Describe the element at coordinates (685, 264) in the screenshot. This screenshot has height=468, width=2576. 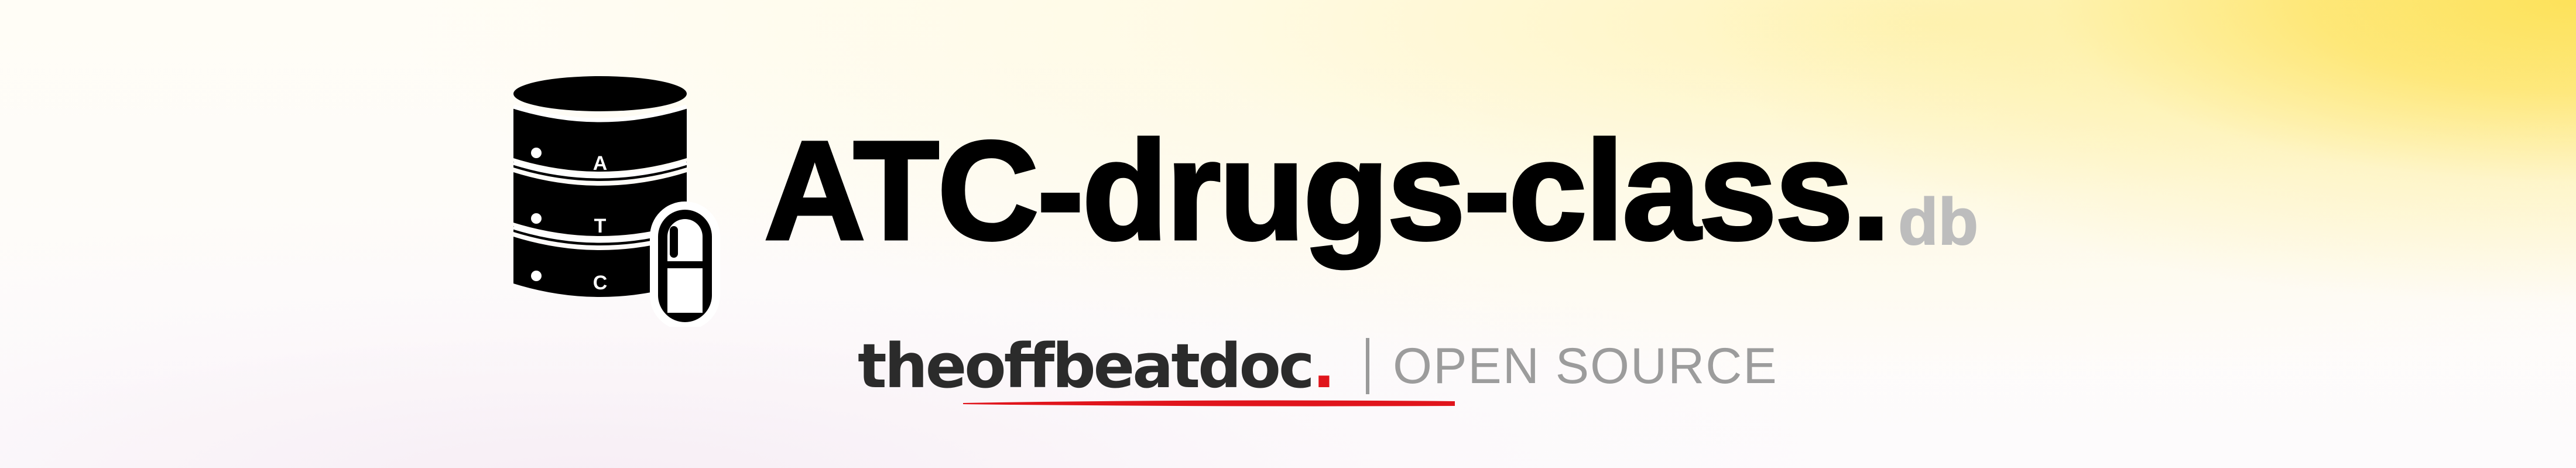
I see `capsule-icon` at that location.